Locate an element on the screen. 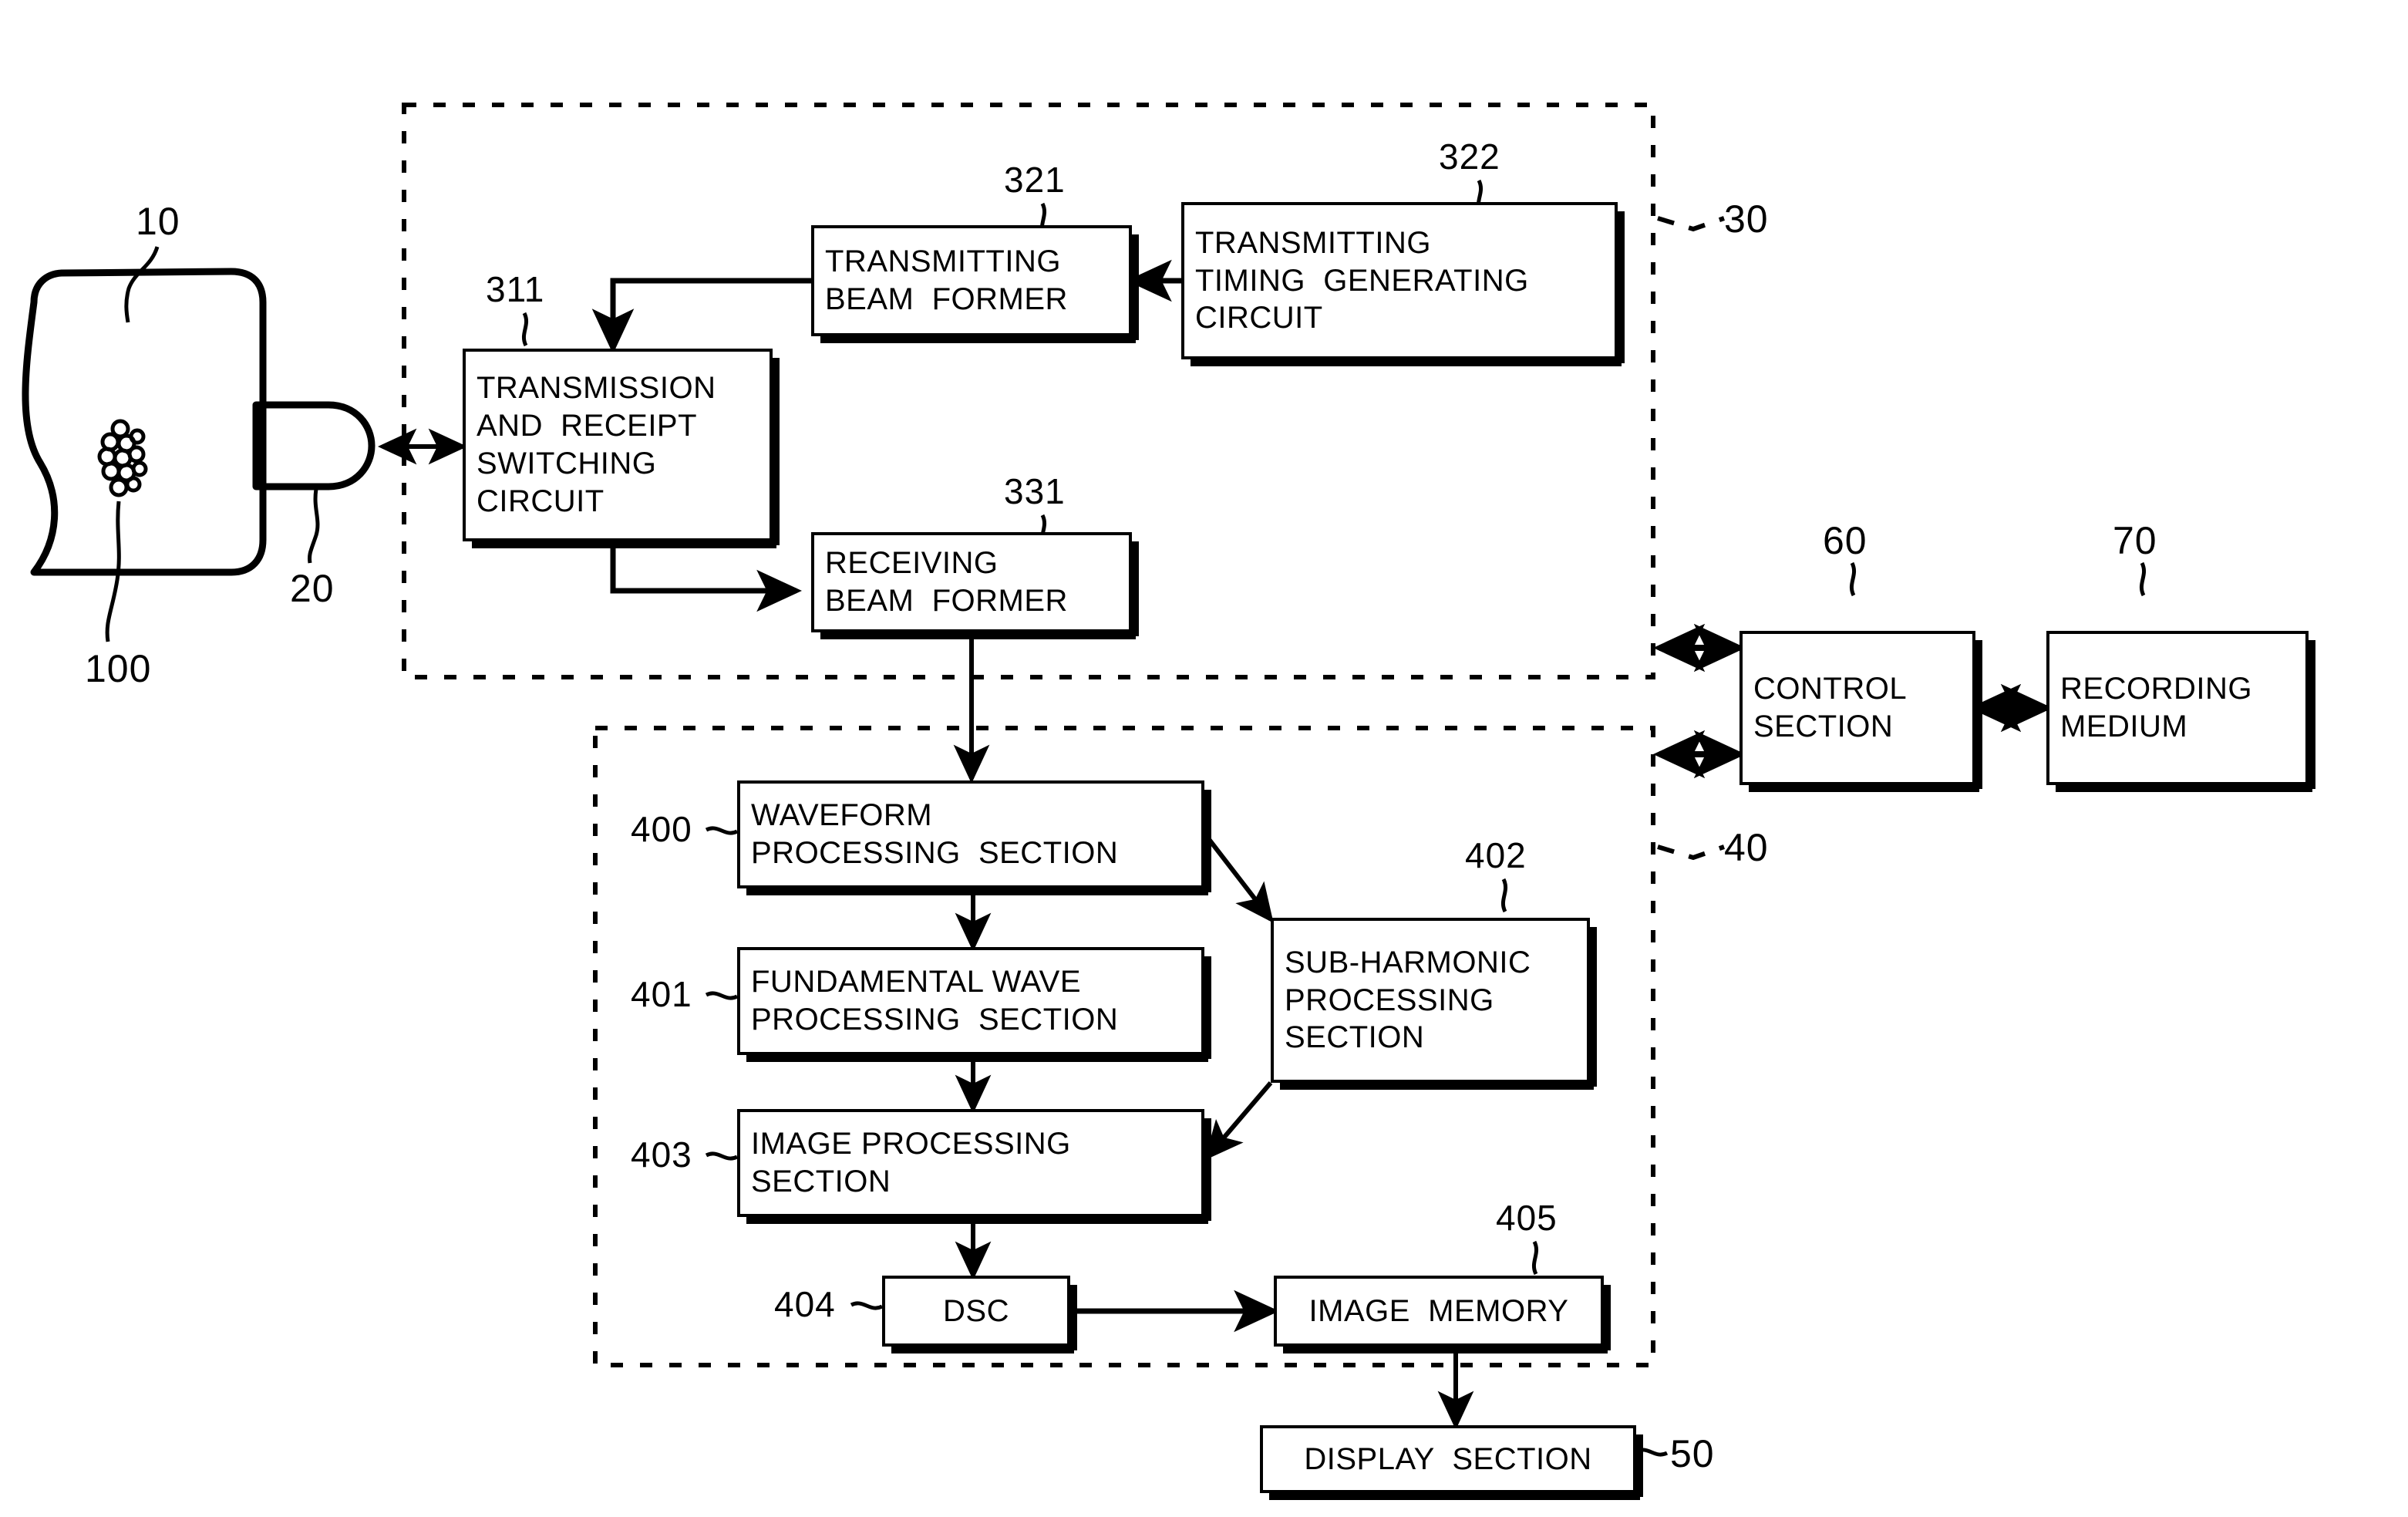  block-line: WAVEFORM is located at coordinates (842, 815).